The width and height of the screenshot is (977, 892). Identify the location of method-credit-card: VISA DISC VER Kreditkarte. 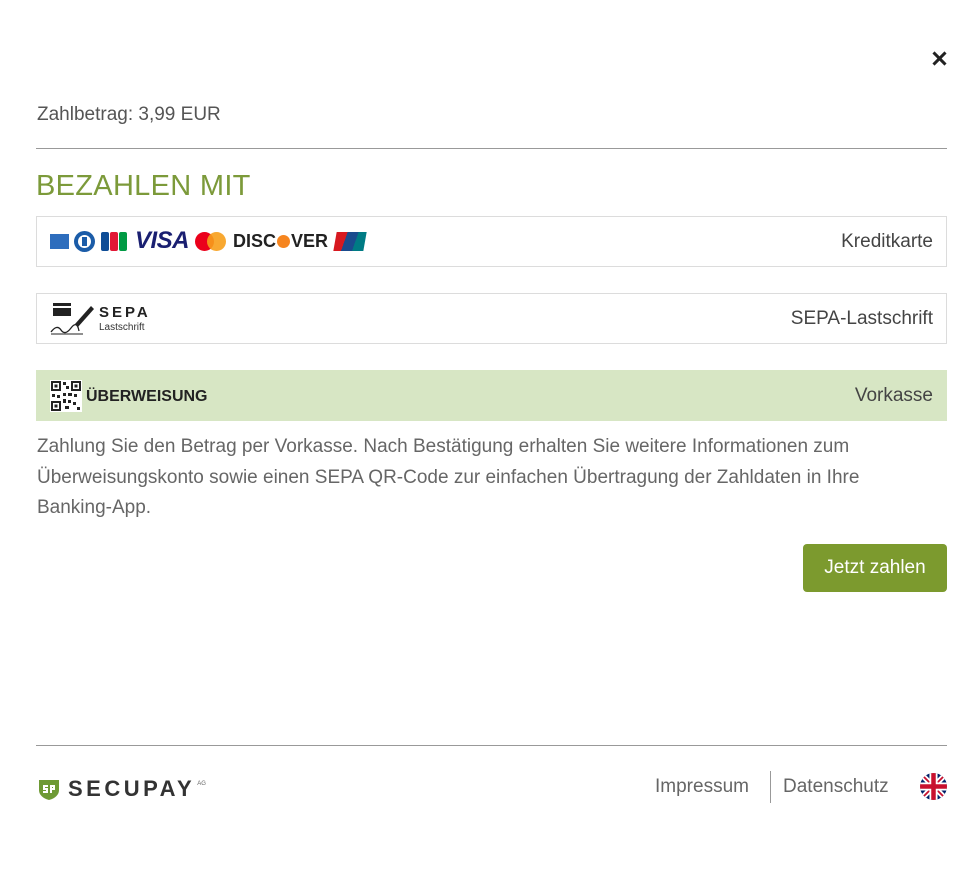
(491, 241).